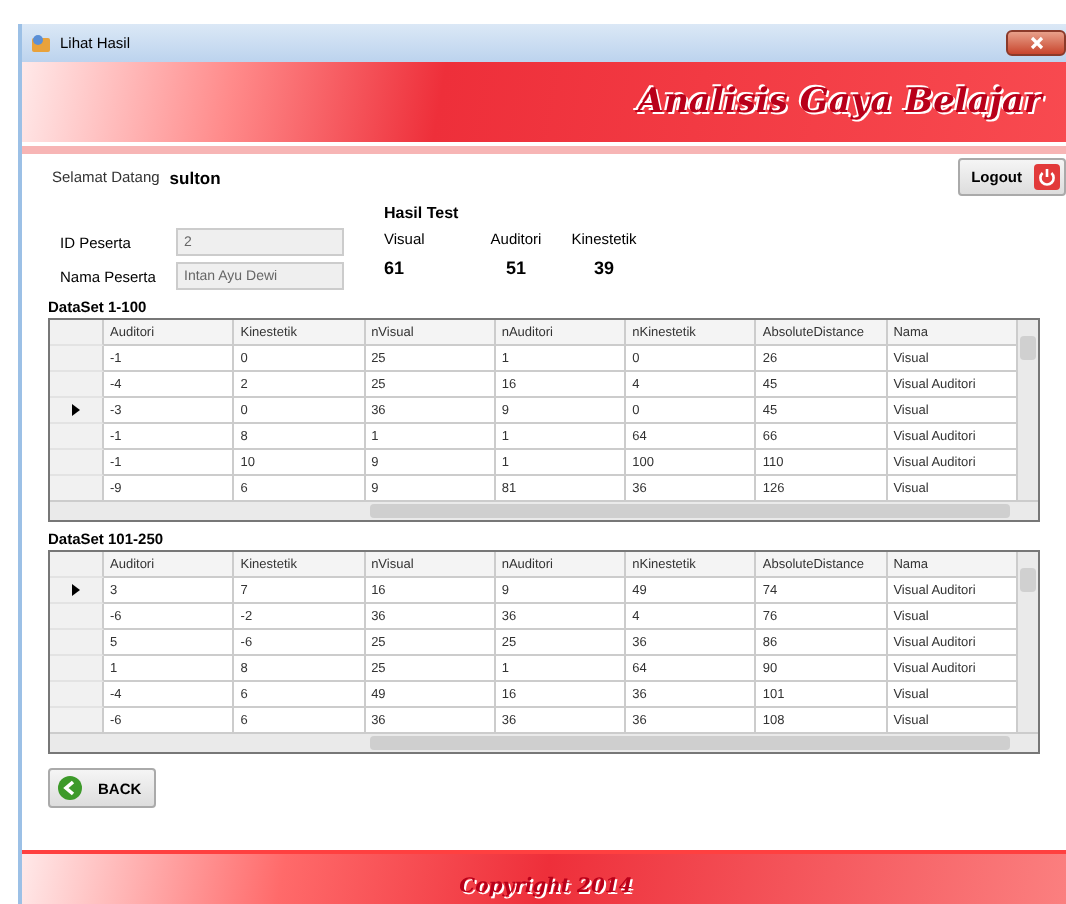 This screenshot has height=904, width=1066. Describe the element at coordinates (41, 43) in the screenshot. I see `app-icon` at that location.